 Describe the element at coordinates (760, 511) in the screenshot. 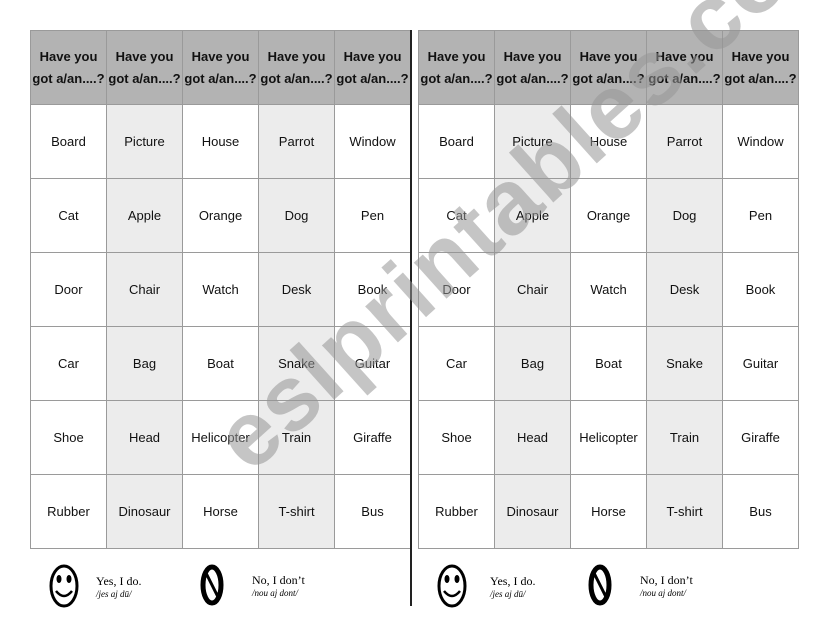

I see `word-cell: Bus` at that location.